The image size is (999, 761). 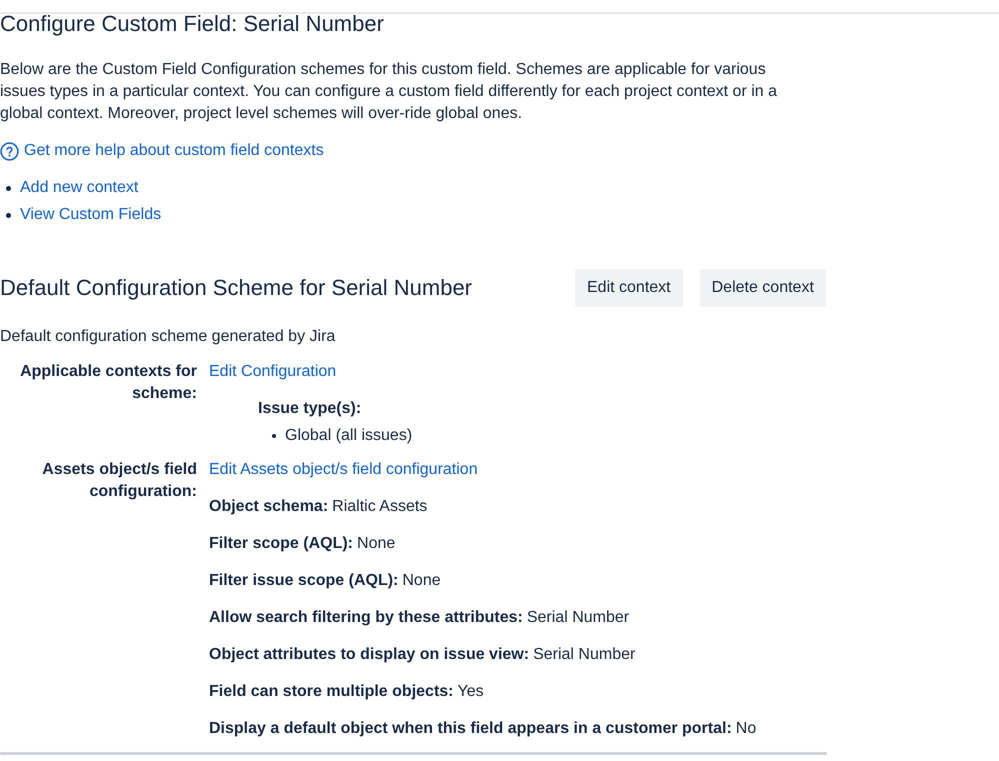 What do you see at coordinates (268, 507) in the screenshot?
I see `property-label: Object schema:` at bounding box center [268, 507].